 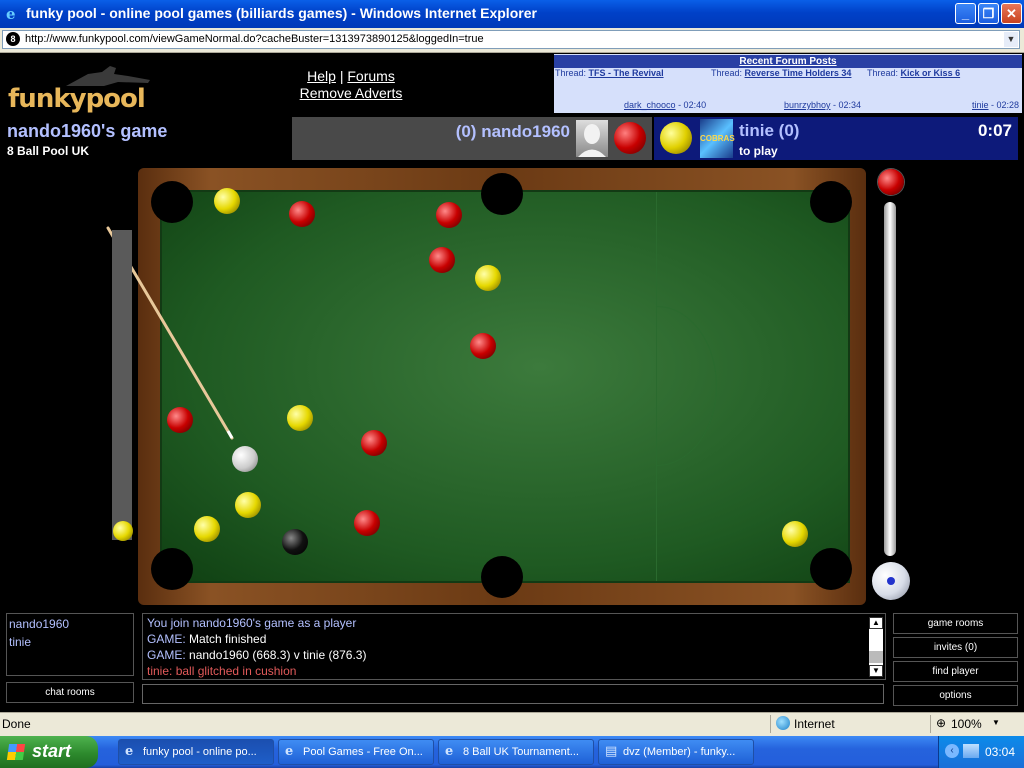 What do you see at coordinates (890, 379) in the screenshot?
I see `power-slider` at bounding box center [890, 379].